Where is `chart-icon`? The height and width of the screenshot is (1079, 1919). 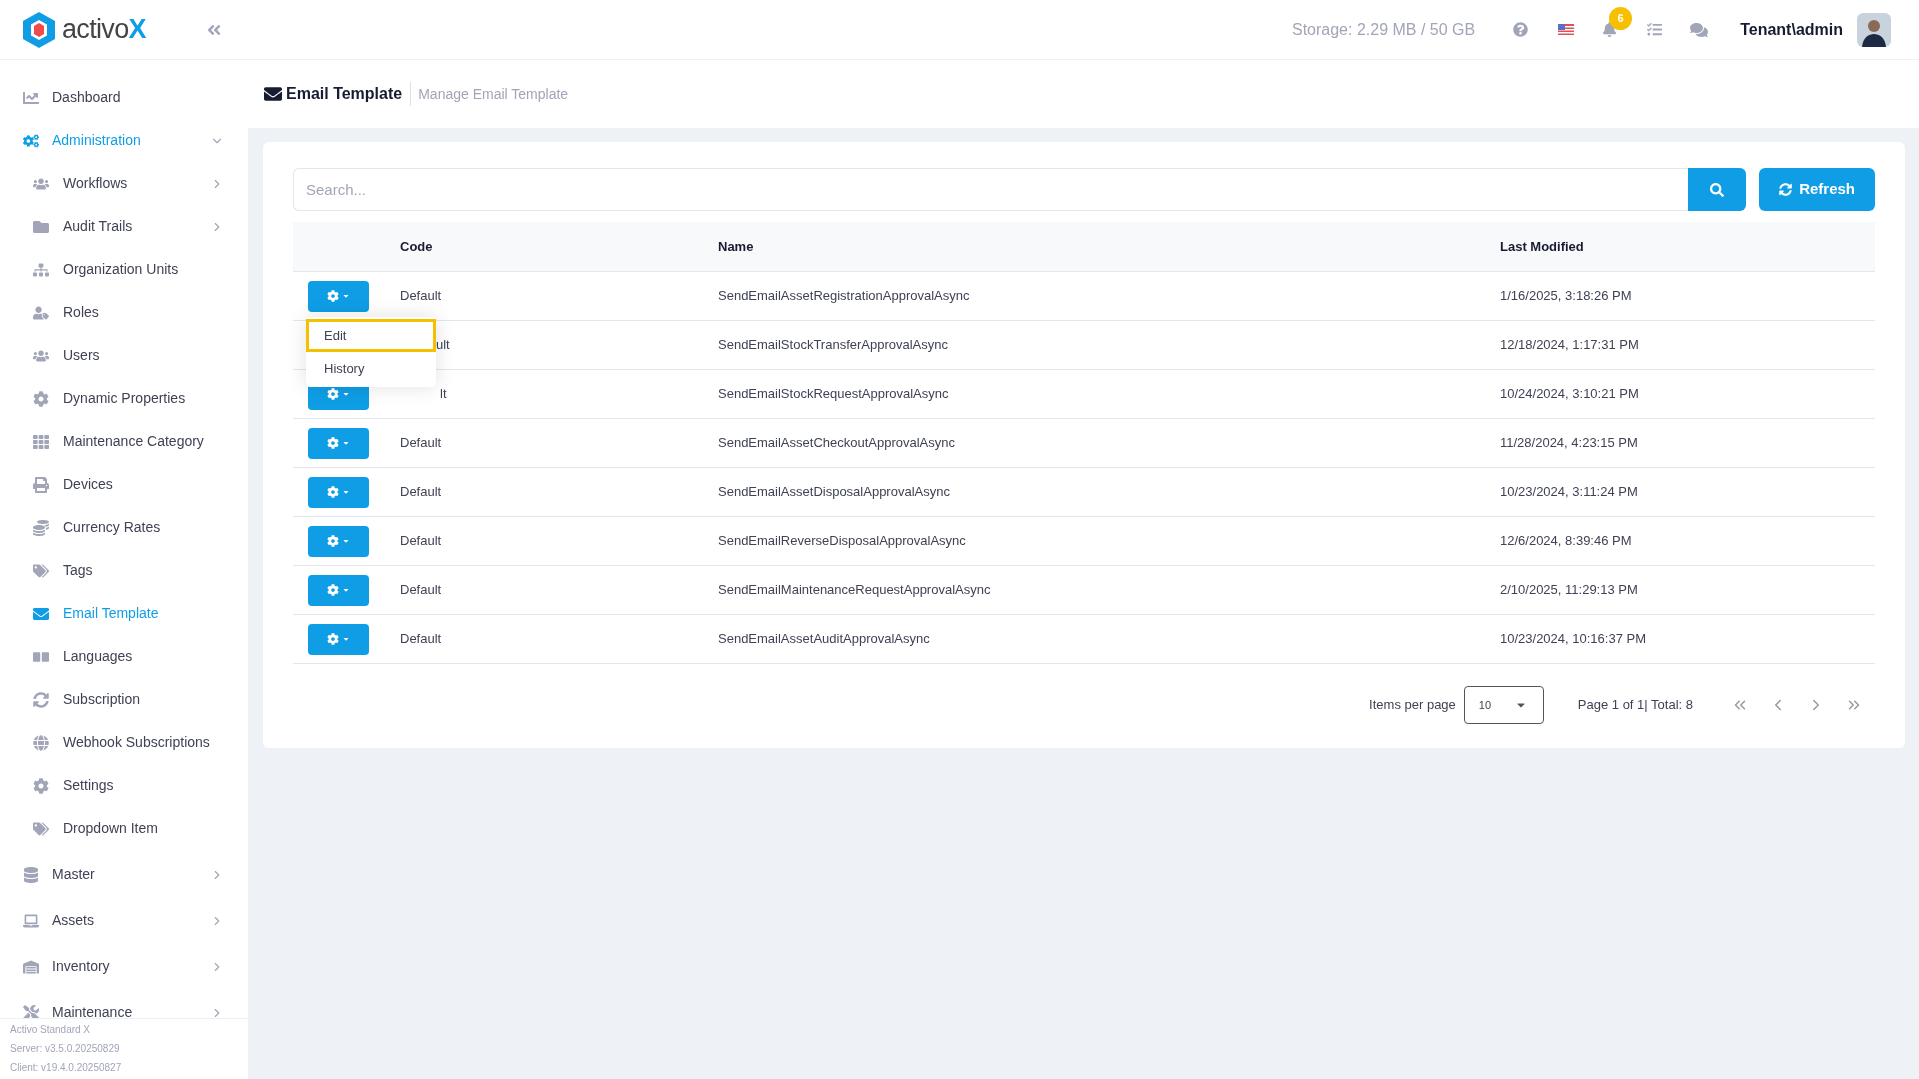 chart-icon is located at coordinates (31, 97).